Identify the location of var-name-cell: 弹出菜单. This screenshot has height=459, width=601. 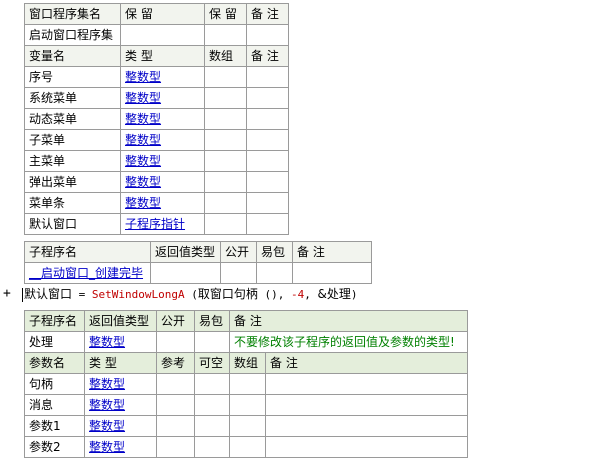
(72, 182).